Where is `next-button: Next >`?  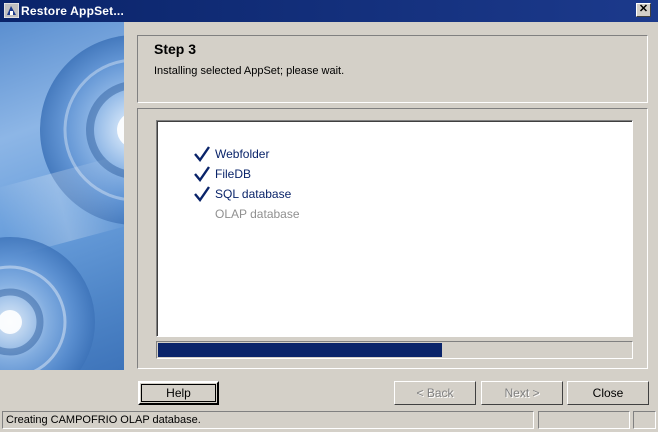
next-button: Next > is located at coordinates (522, 393).